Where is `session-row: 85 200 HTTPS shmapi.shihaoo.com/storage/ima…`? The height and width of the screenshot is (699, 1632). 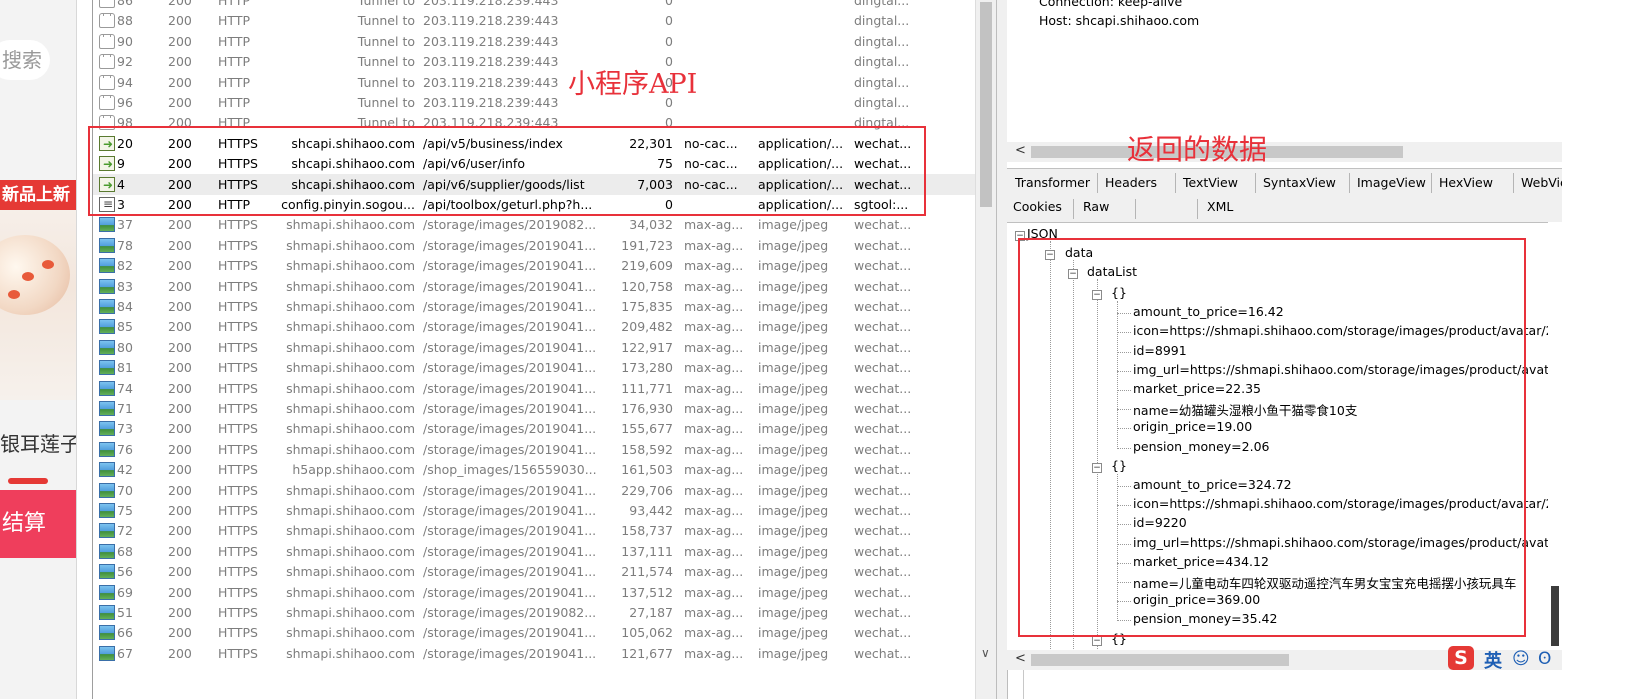 session-row: 85 200 HTTPS shmapi.shihaoo.com/storage/ima… is located at coordinates (558, 326).